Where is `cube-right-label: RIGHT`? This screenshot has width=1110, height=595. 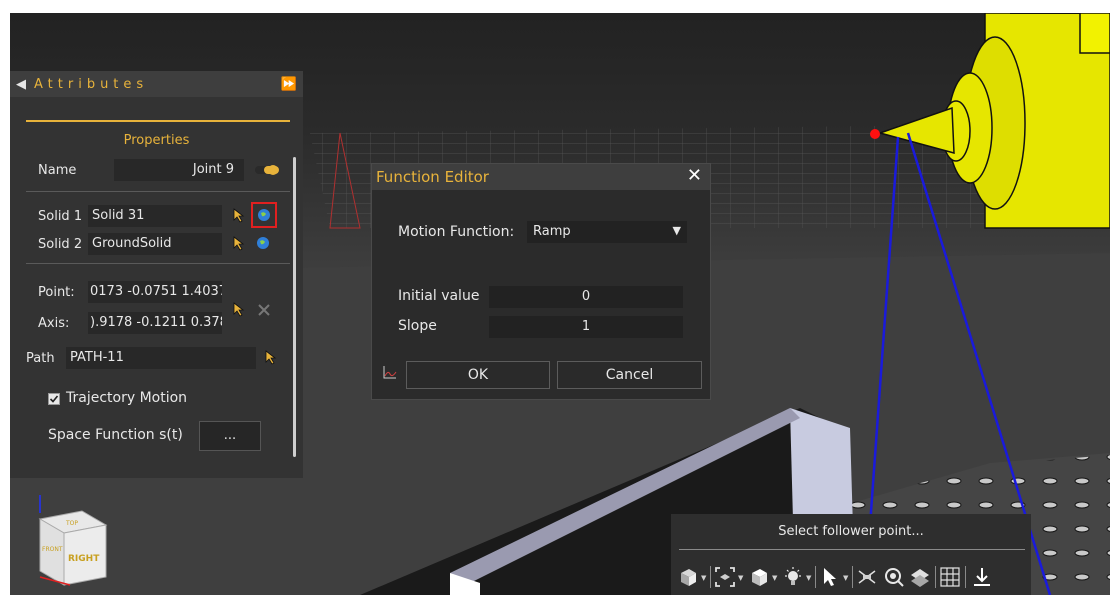
cube-right-label: RIGHT is located at coordinates (84, 559).